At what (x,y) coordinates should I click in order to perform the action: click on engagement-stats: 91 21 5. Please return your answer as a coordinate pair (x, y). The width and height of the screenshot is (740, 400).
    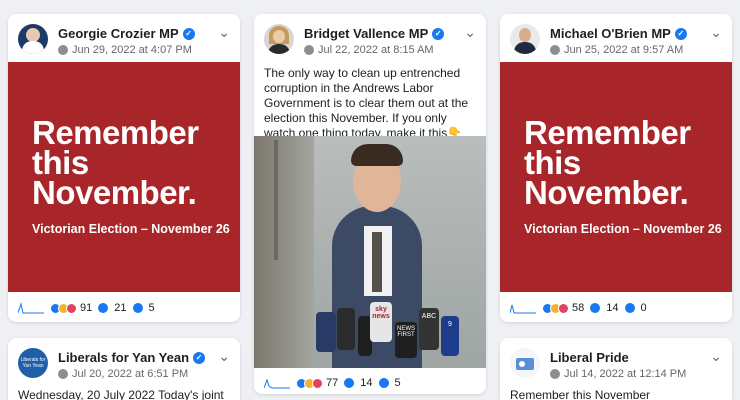
    Looking at the image, I should click on (124, 308).